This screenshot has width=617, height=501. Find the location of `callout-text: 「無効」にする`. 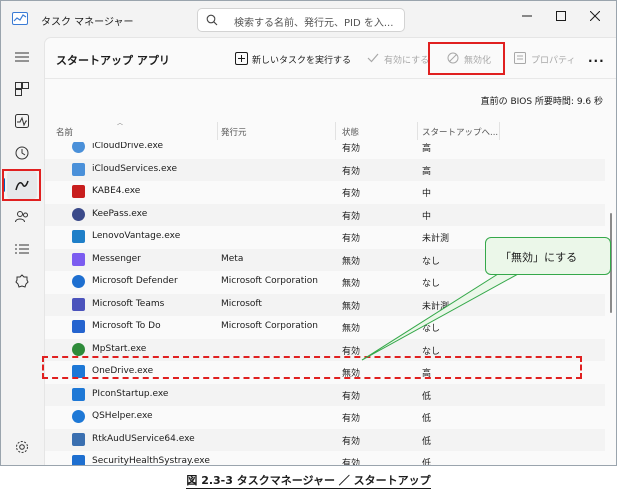

callout-text: 「無効」にする is located at coordinates (539, 257).